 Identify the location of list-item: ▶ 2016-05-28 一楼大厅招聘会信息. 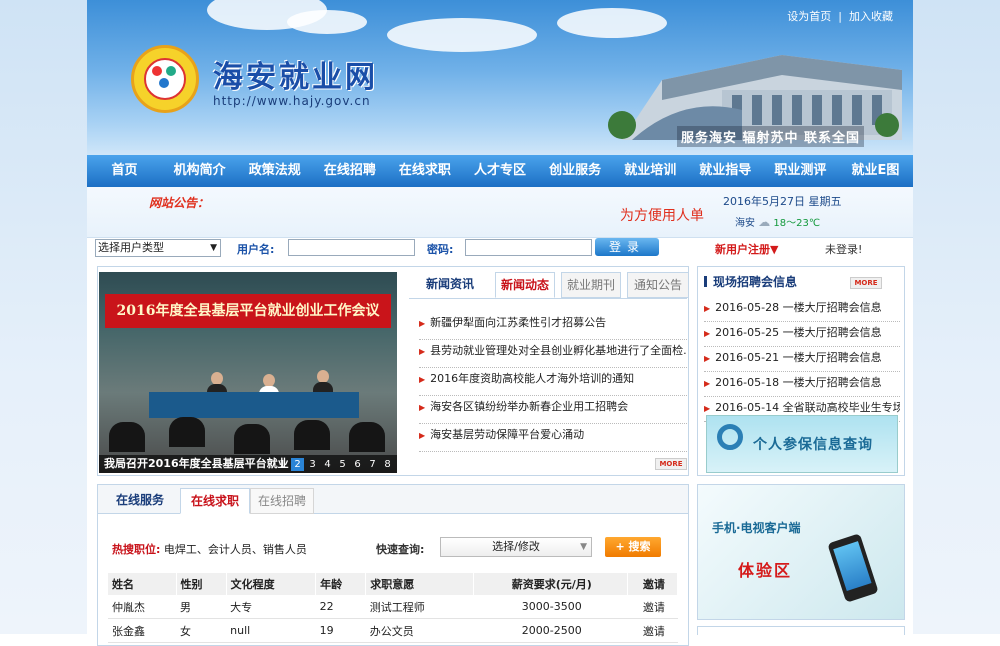
(802, 309).